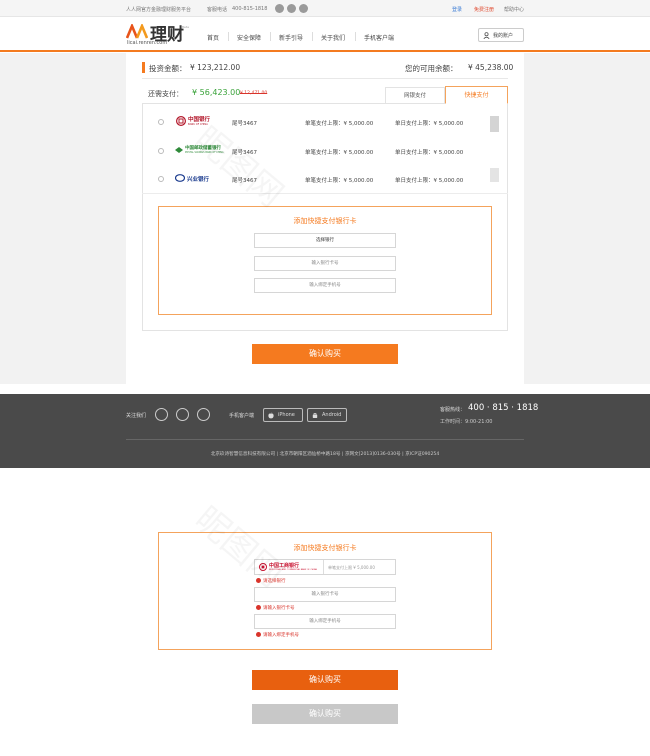  Describe the element at coordinates (199, 120) in the screenshot. I see `bank-name: 中国银行` at that location.